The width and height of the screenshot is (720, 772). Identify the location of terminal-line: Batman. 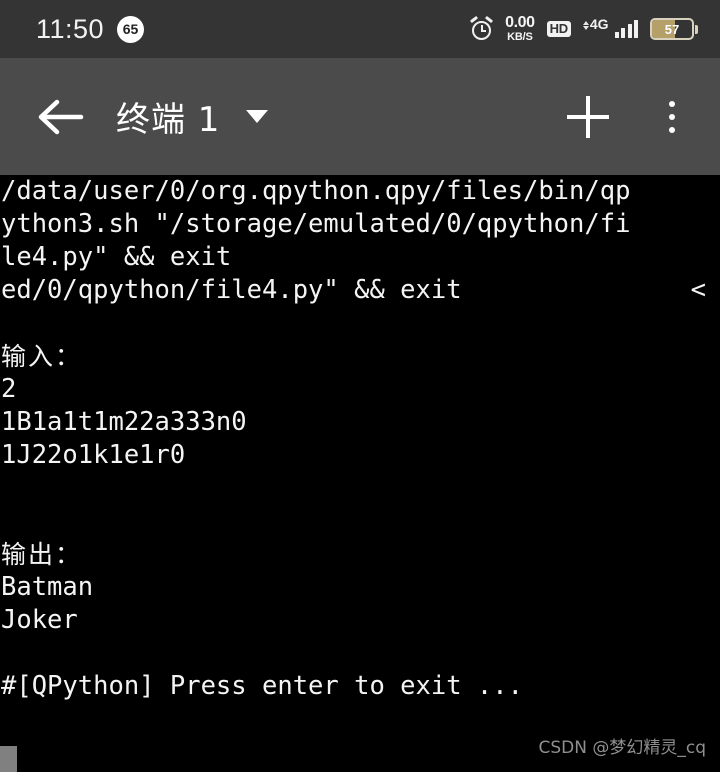
(47, 587).